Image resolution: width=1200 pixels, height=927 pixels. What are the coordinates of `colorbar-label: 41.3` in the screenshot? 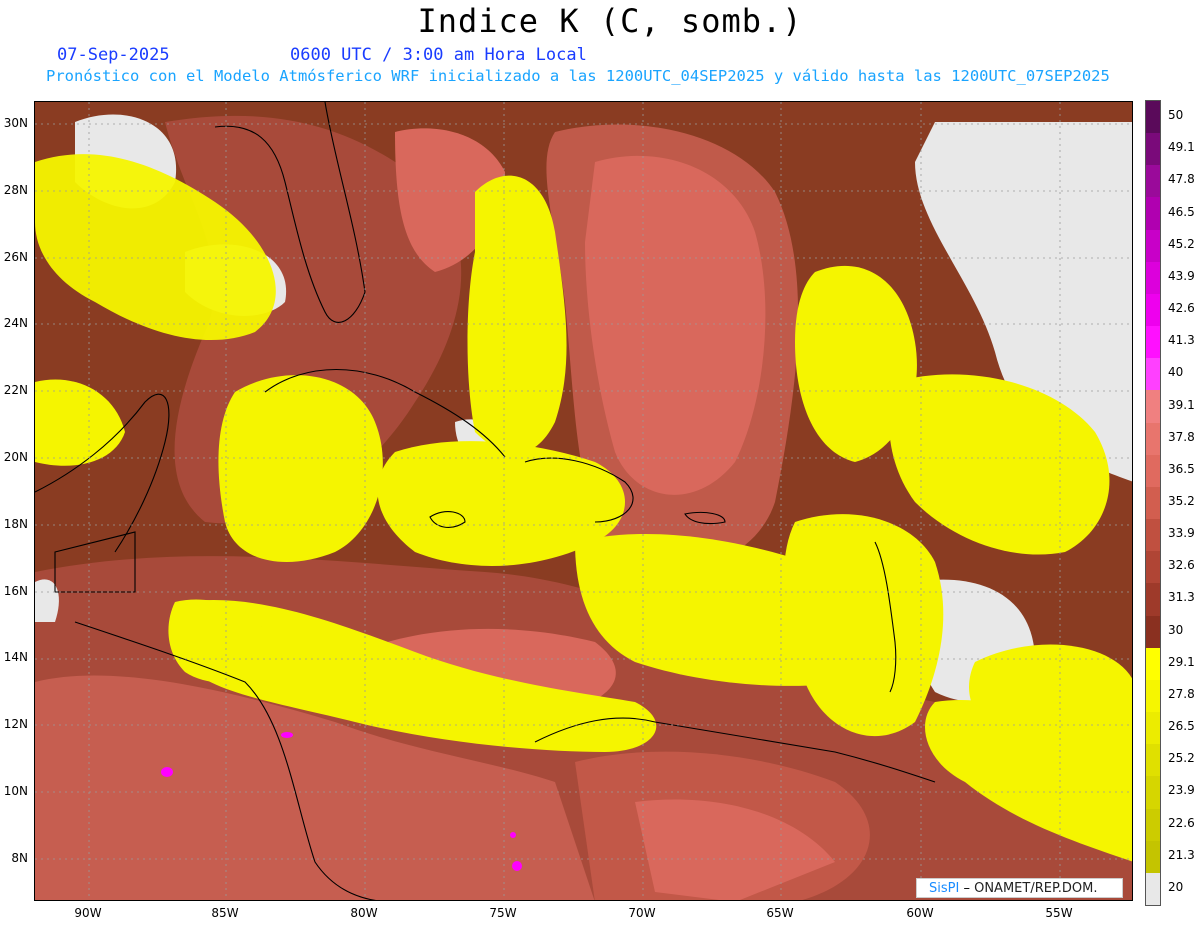 It's located at (1181, 340).